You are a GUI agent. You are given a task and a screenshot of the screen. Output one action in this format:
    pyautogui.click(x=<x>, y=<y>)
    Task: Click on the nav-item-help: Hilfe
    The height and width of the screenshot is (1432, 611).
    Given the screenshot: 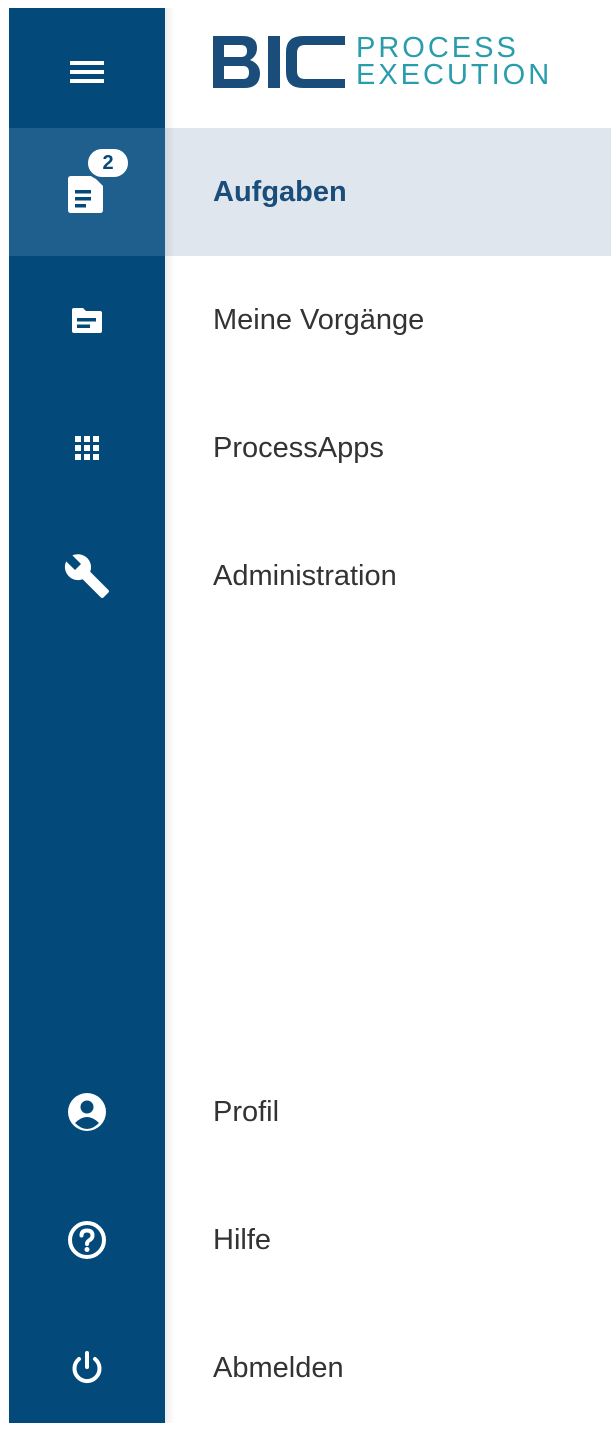 What is the action you would take?
    pyautogui.click(x=388, y=1240)
    